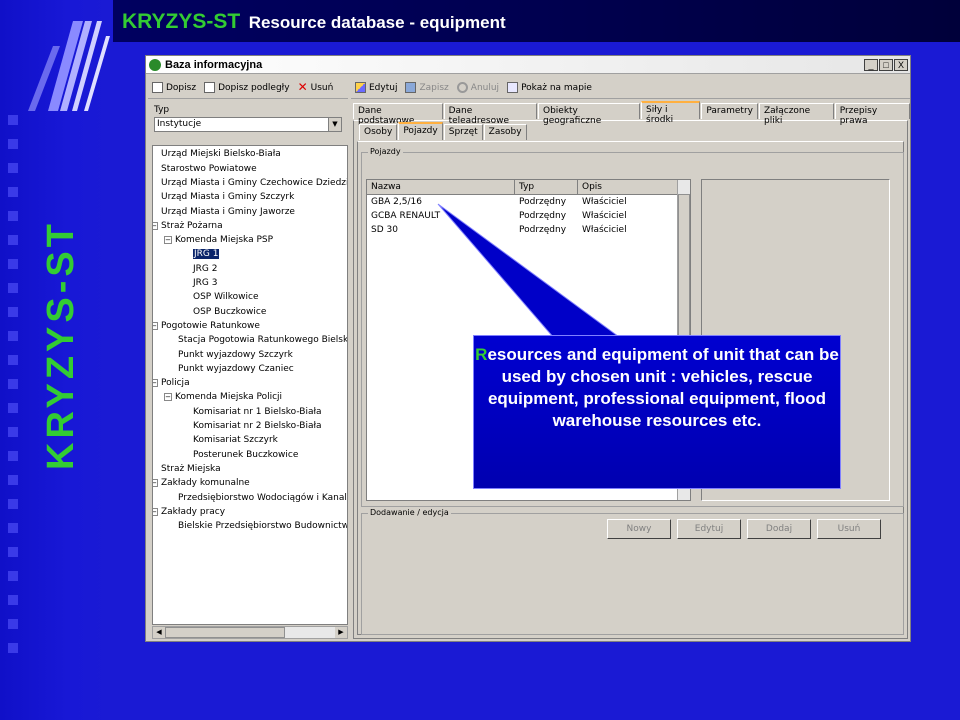 This screenshot has width=960, height=720. I want to click on app-icon, so click(155, 64).